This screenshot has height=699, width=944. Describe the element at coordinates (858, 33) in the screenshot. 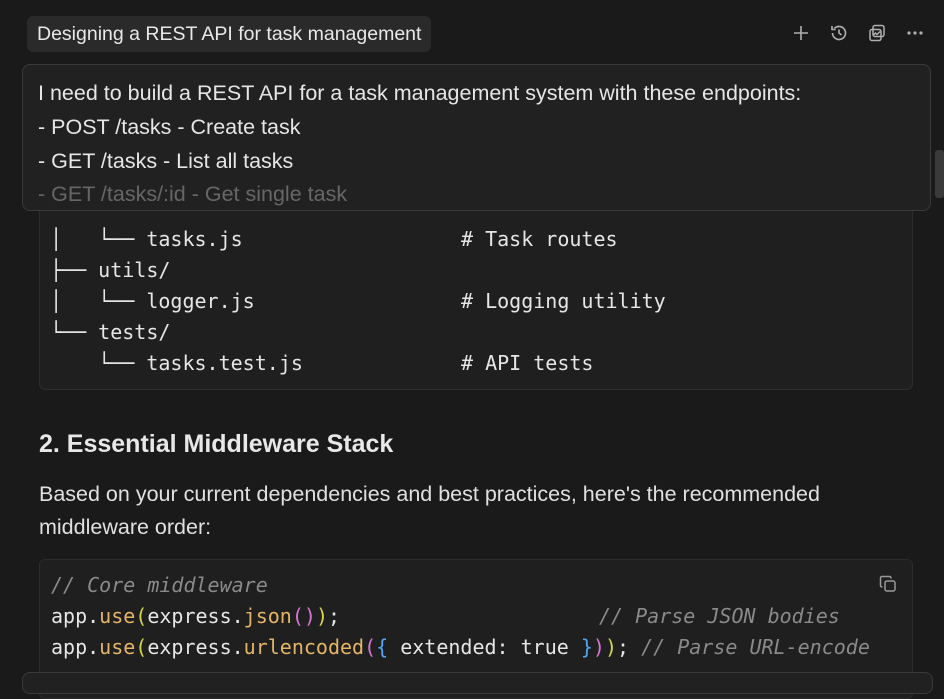

I see `header-actions` at that location.